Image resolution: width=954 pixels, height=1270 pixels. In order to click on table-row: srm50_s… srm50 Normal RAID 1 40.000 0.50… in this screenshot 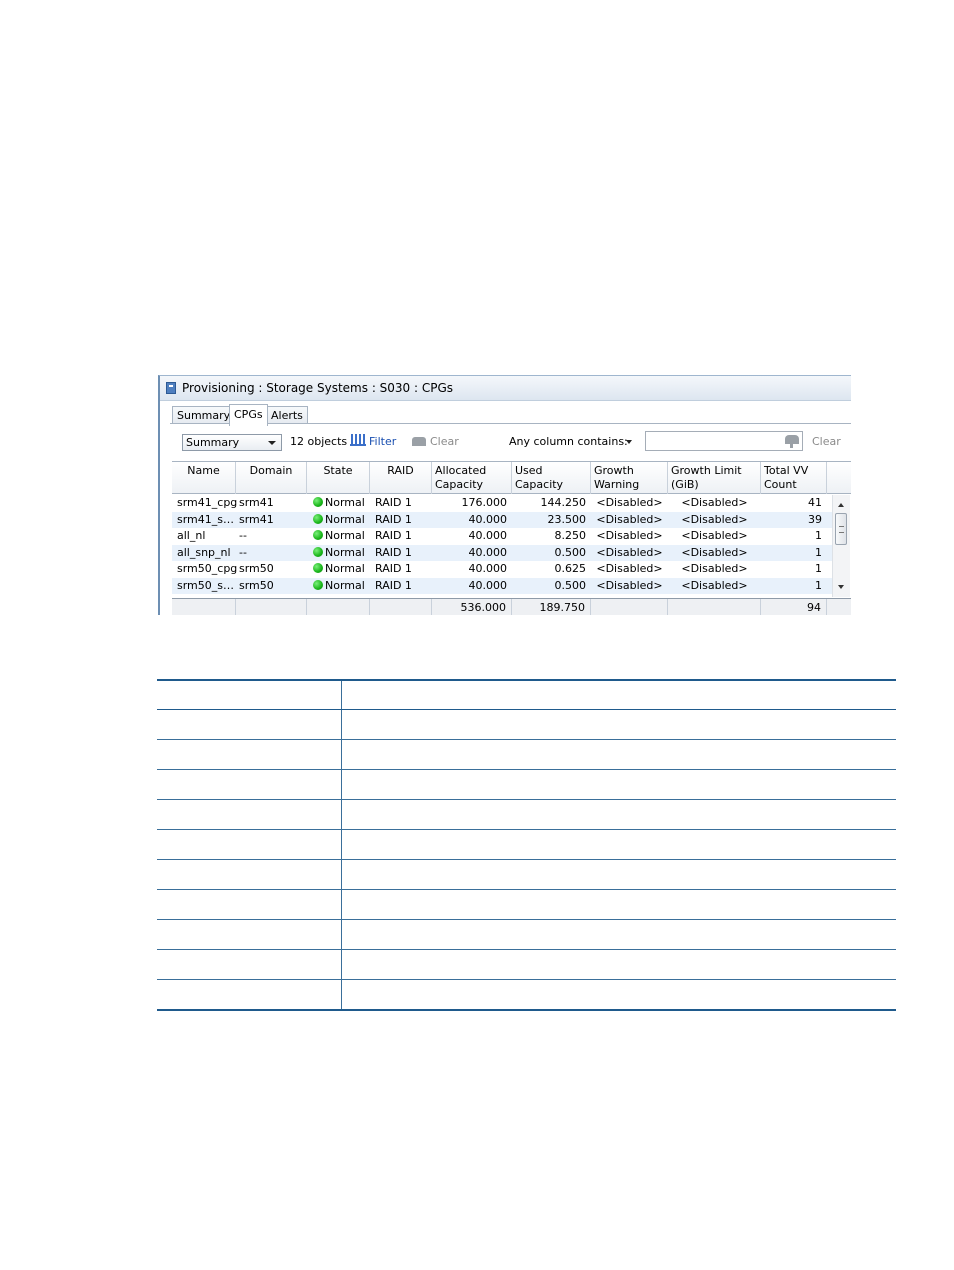, I will do `click(502, 585)`.